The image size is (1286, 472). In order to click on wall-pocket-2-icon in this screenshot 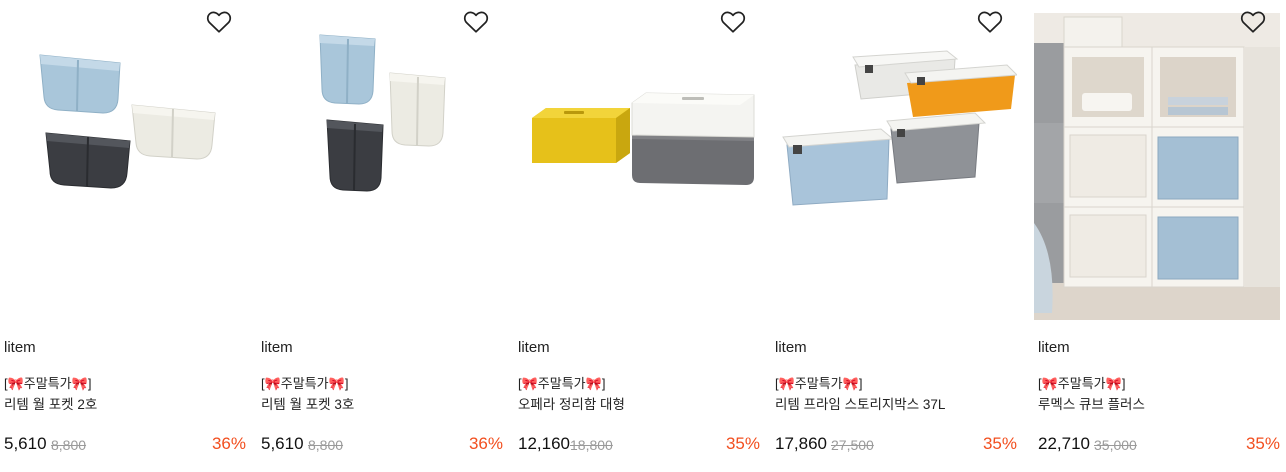, I will do `click(127, 121)`.